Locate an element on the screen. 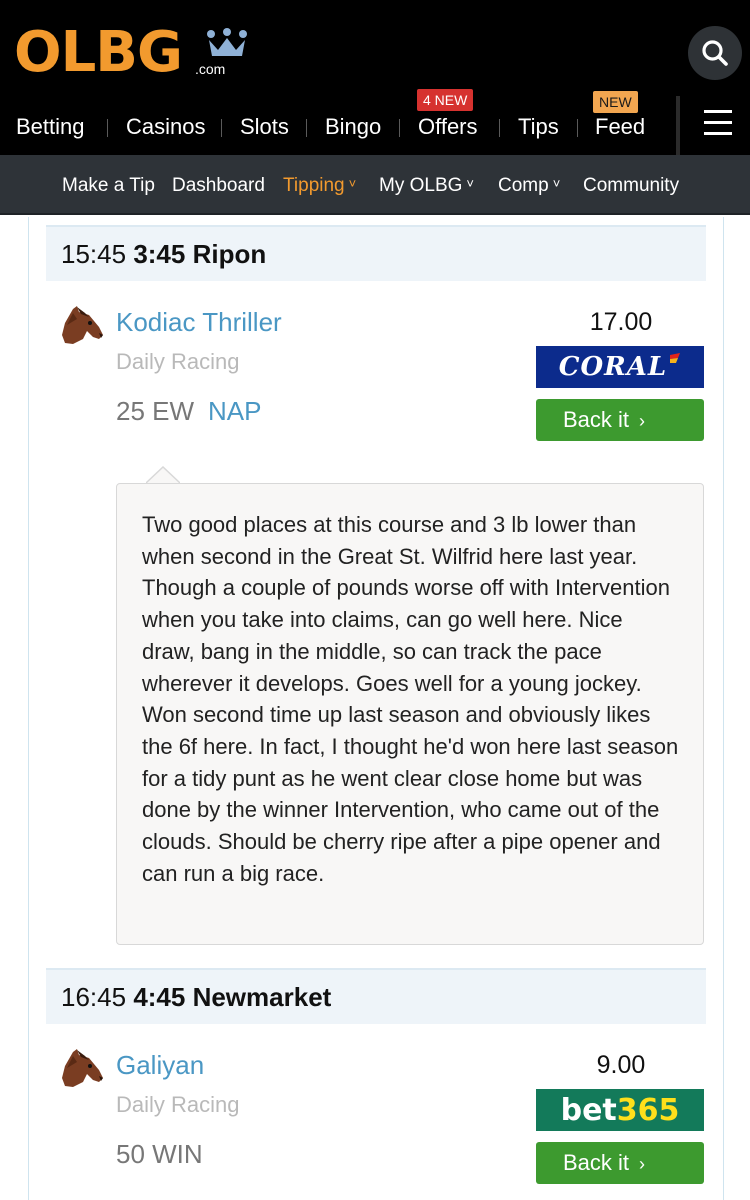  search-icon is located at coordinates (715, 53).